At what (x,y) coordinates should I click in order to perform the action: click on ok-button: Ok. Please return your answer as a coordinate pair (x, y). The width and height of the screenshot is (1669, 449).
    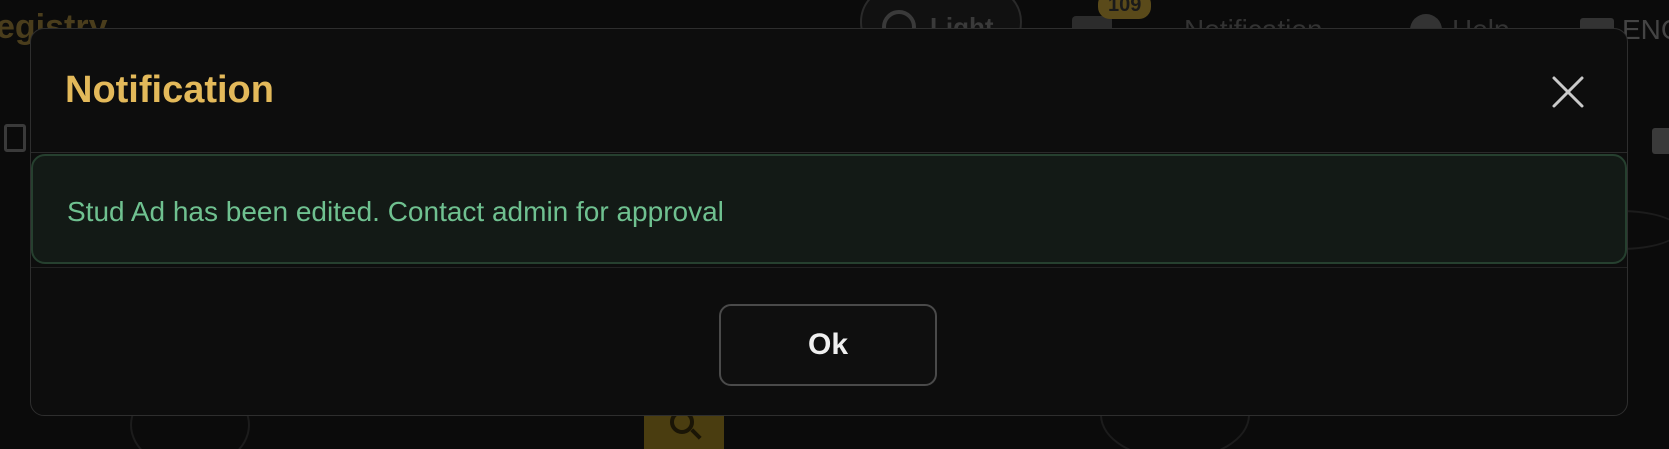
    Looking at the image, I should click on (828, 345).